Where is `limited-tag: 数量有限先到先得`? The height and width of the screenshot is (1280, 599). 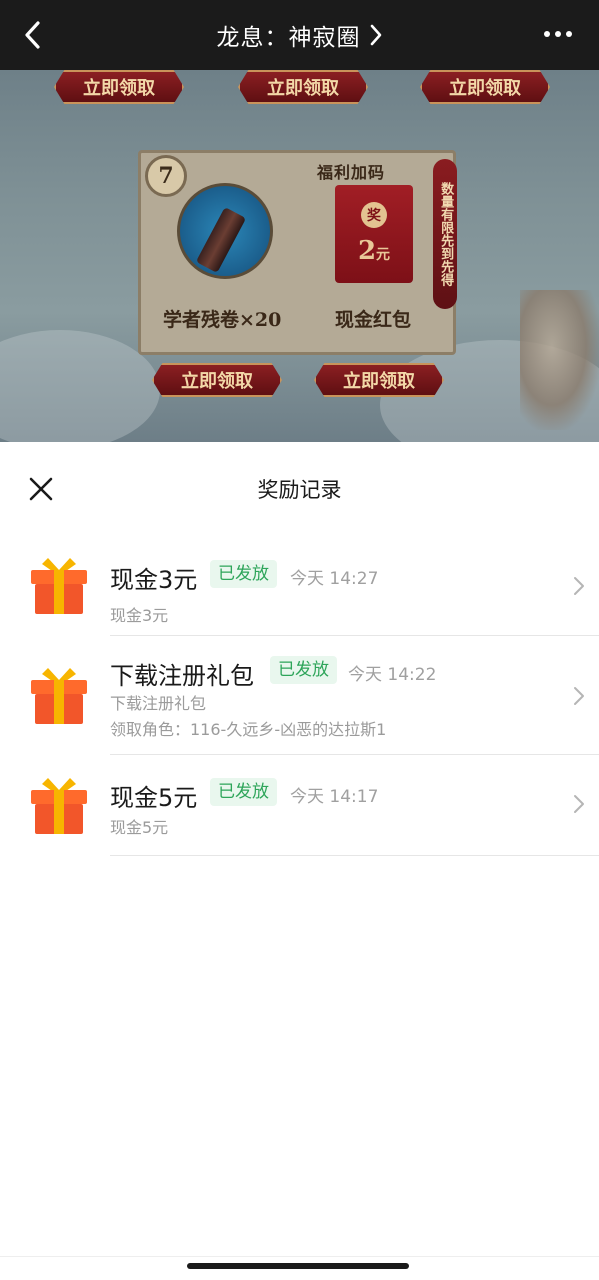 limited-tag: 数量有限先到先得 is located at coordinates (445, 234).